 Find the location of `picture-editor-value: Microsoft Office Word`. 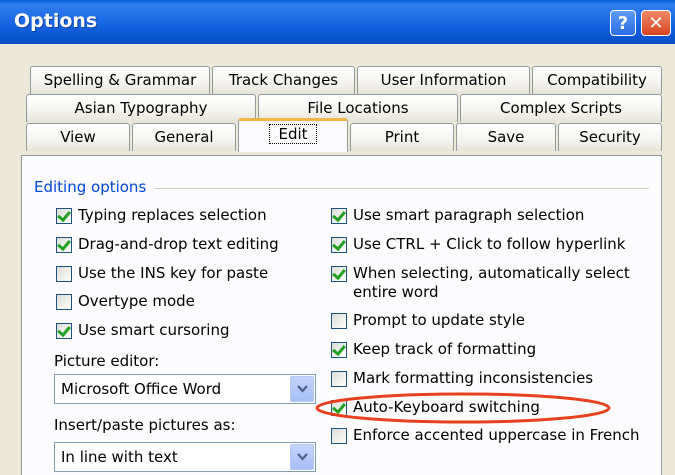

picture-editor-value: Microsoft Office Word is located at coordinates (141, 389).